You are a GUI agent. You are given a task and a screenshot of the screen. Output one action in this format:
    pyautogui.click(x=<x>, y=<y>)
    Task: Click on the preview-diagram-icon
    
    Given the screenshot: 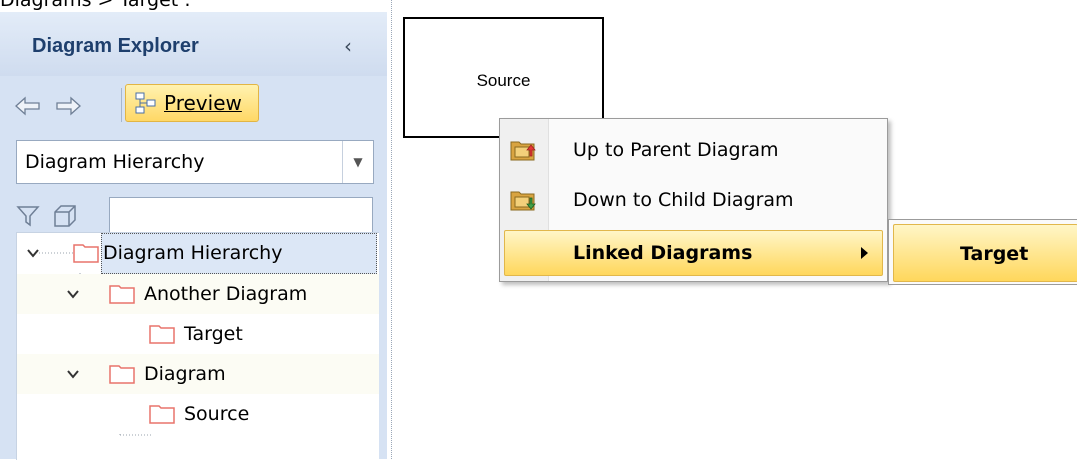 What is the action you would take?
    pyautogui.click(x=145, y=103)
    